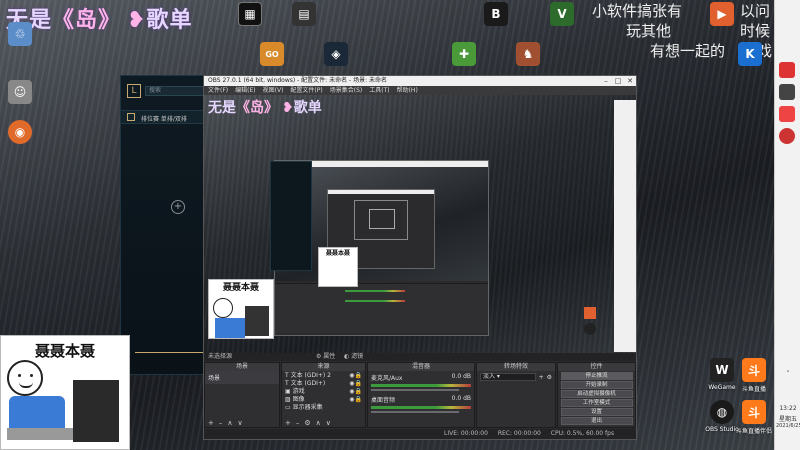 This screenshot has width=800, height=450. I want to click on preview-overlay-title: 无是《岛》 ❥歌单, so click(265, 108).